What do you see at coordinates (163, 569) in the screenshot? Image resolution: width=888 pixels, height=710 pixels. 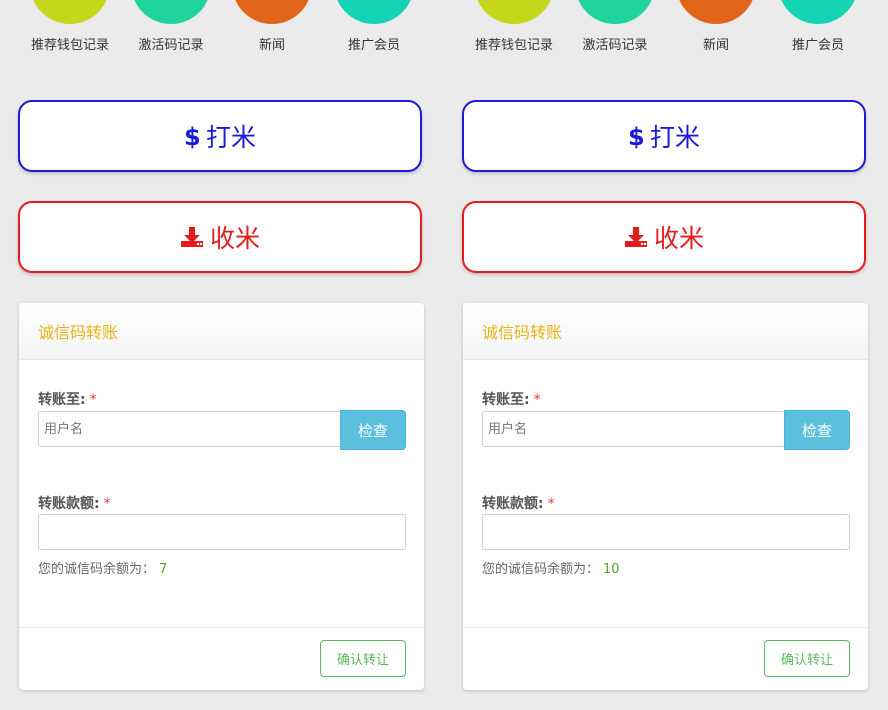 I see `balance-value: 7` at bounding box center [163, 569].